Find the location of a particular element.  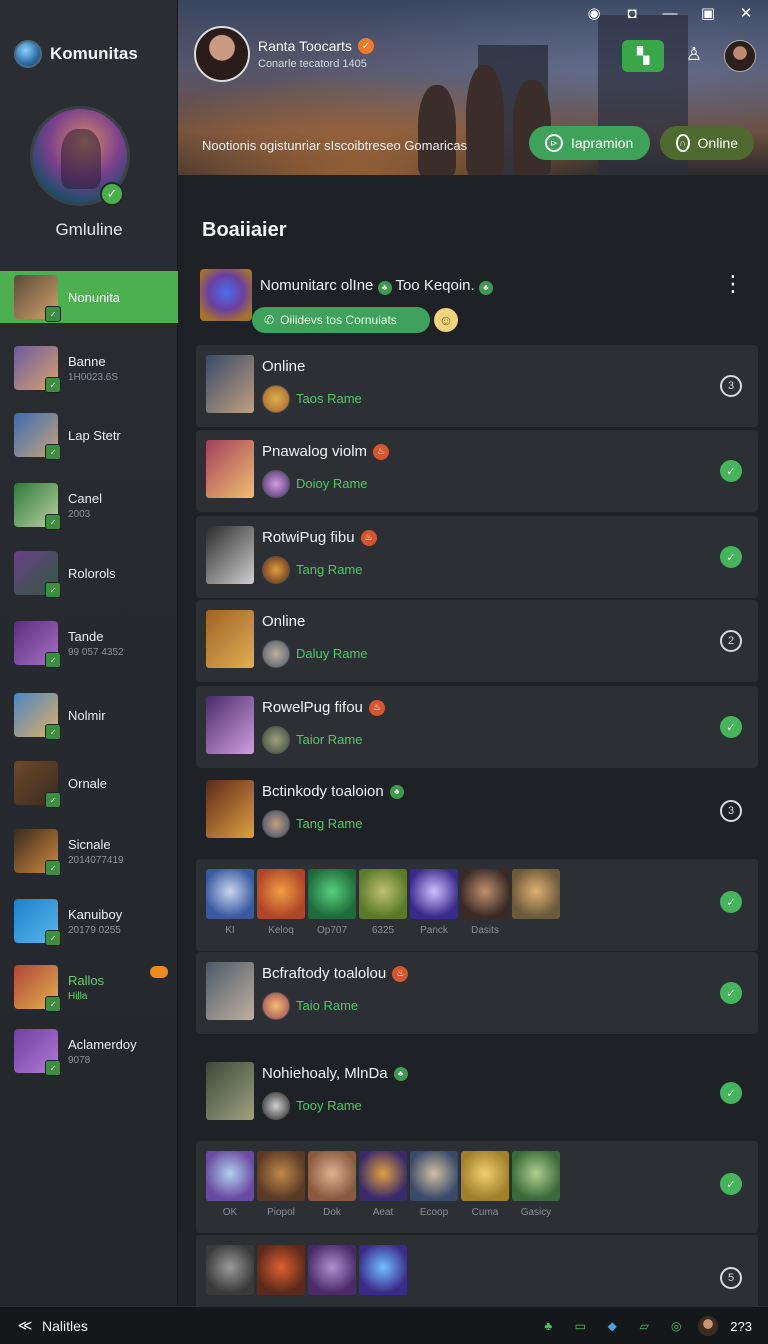

game-tile: Dasits is located at coordinates (485, 902).